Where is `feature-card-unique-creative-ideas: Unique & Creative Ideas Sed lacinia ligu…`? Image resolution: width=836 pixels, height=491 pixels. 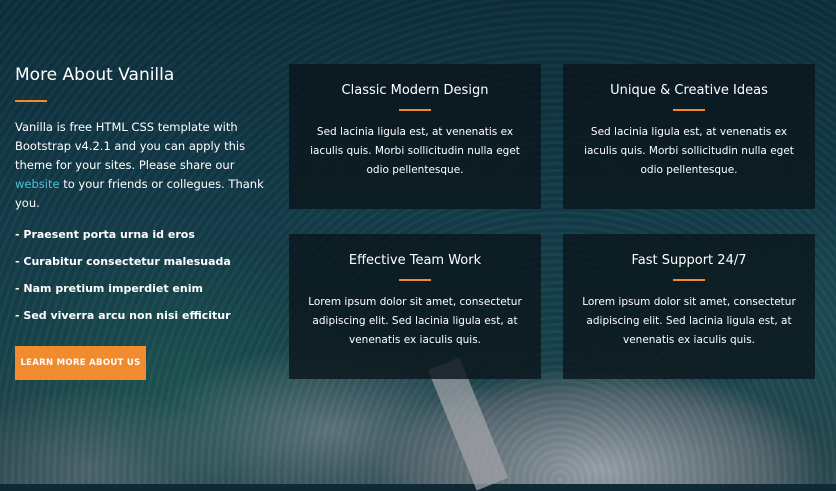
feature-card-unique-creative-ideas: Unique & Creative Ideas Sed lacinia ligu… is located at coordinates (689, 136).